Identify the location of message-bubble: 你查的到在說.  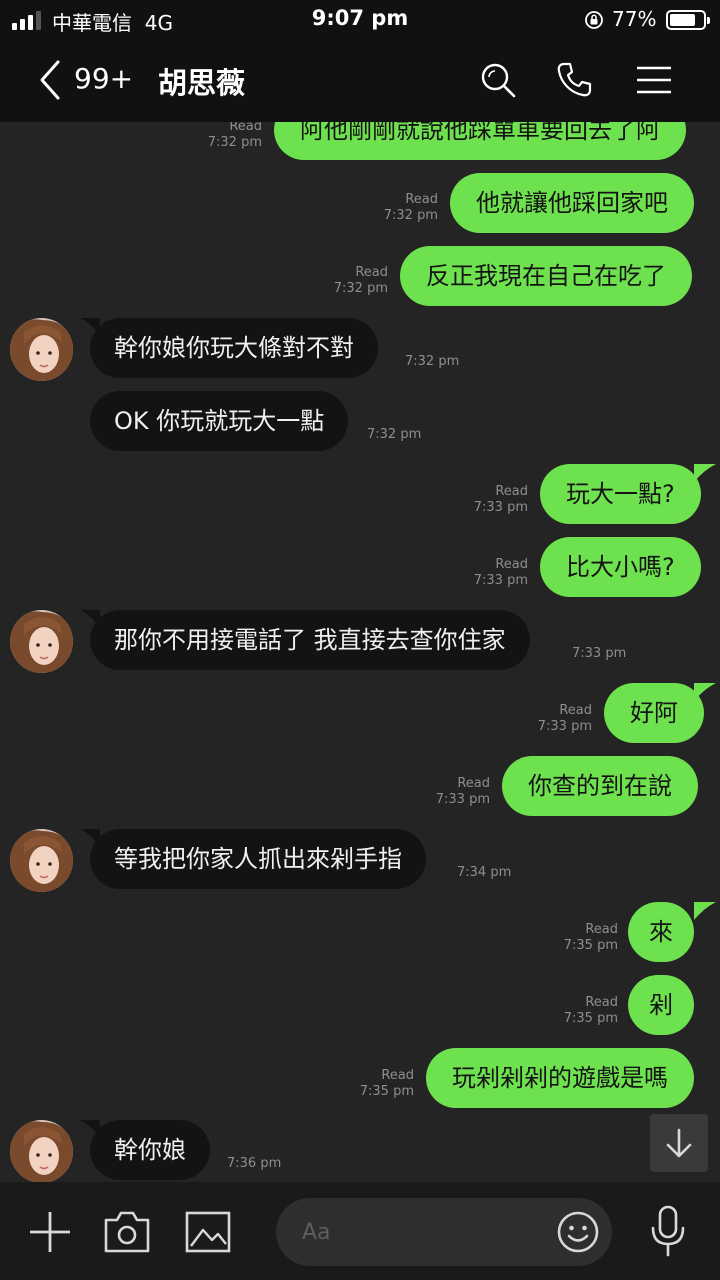
(600, 786).